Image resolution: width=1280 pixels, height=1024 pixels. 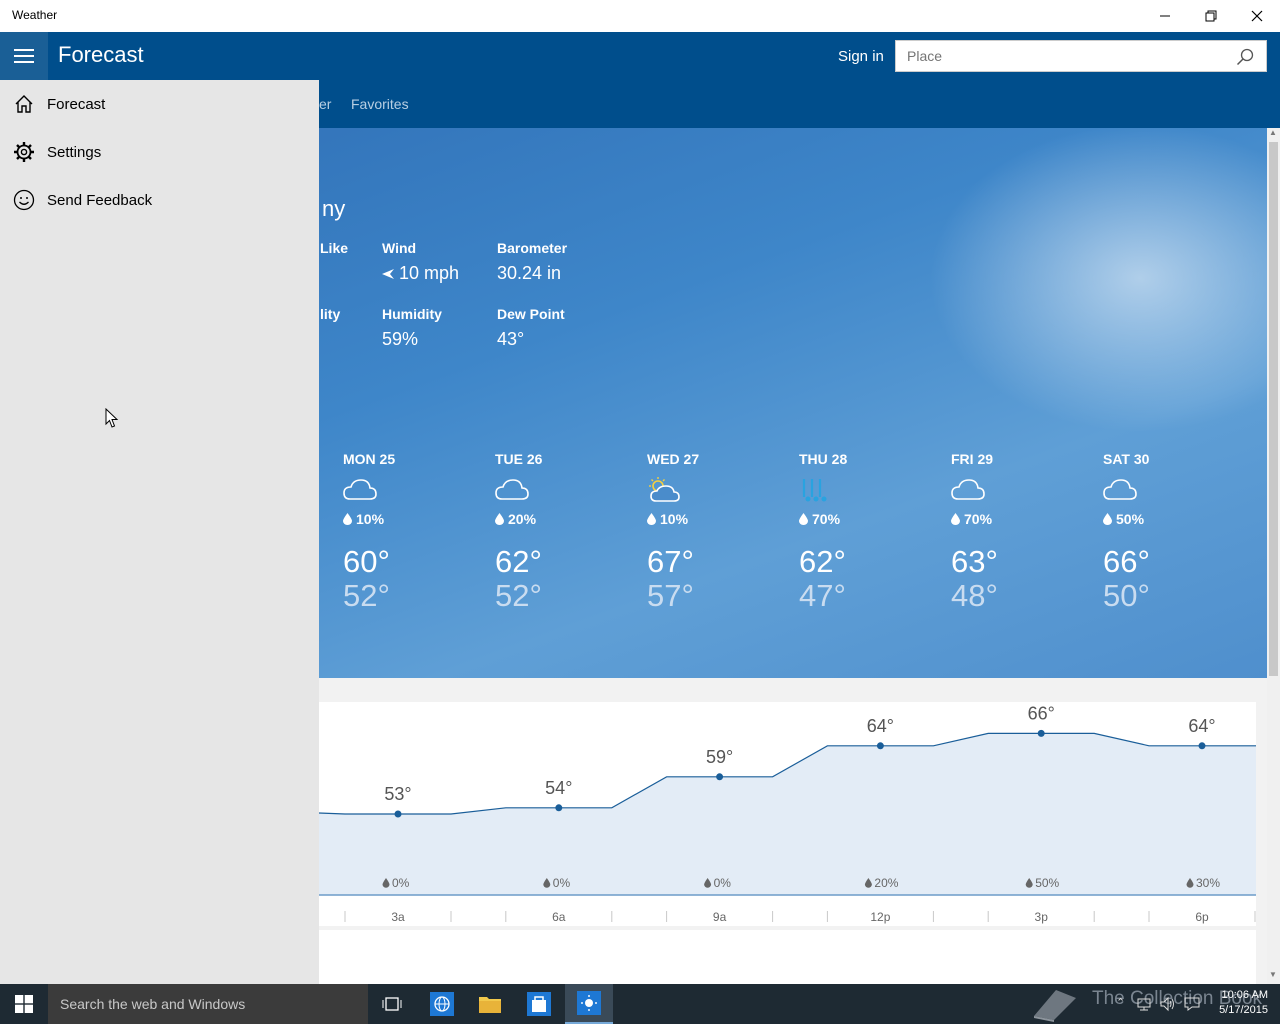 I want to click on sign-in-link: Sign in, so click(x=861, y=56).